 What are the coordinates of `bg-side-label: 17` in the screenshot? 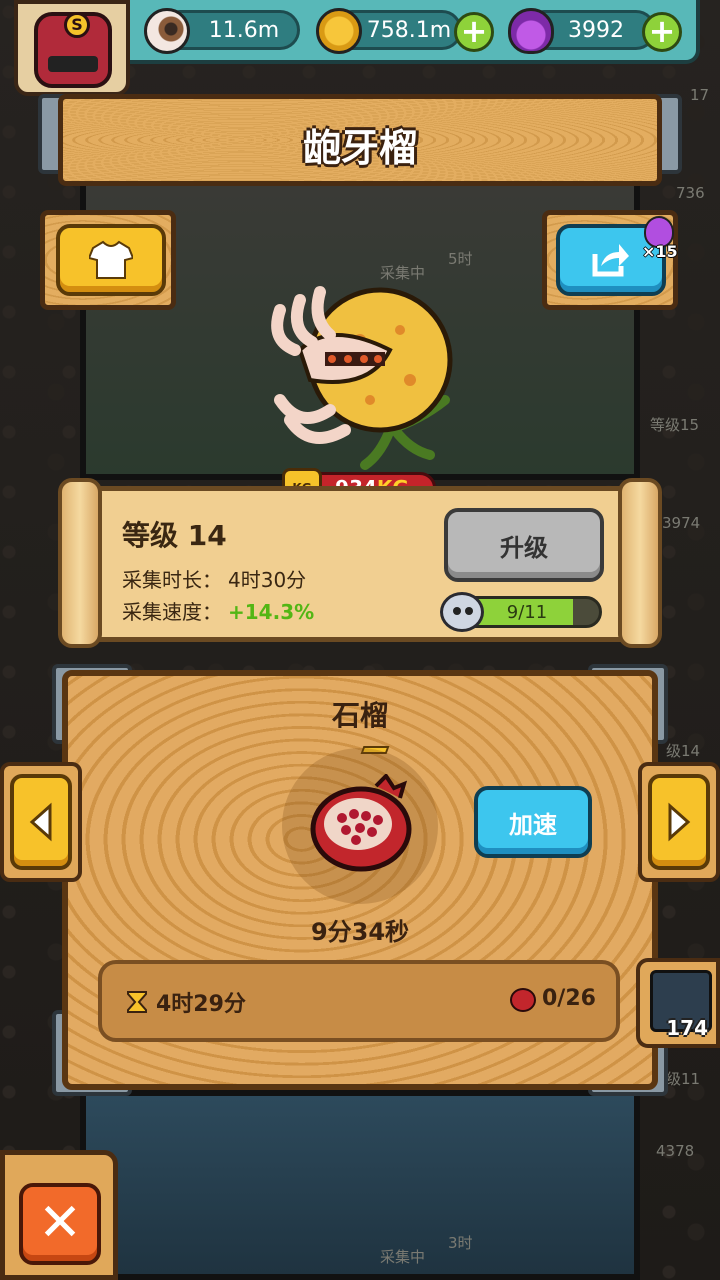 It's located at (700, 95).